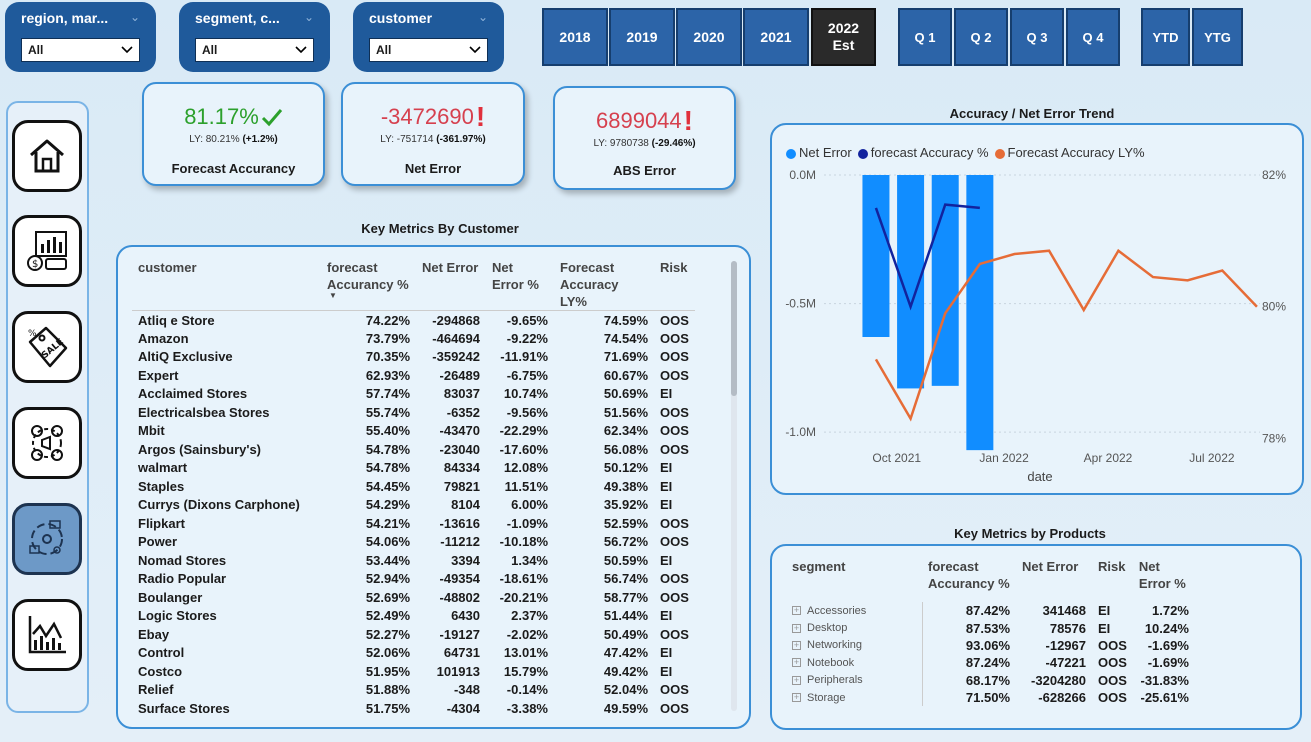  I want to click on table-row: Surface Stores 51.75% -4304 -3.38% 49.59% OOS, so click(413, 708).